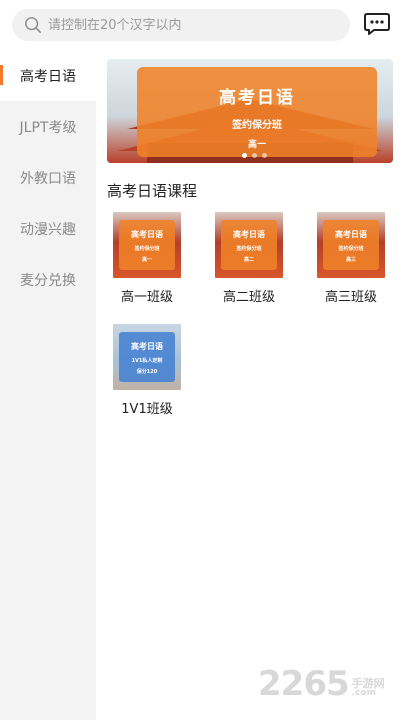 The height and width of the screenshot is (720, 405). Describe the element at coordinates (33, 25) in the screenshot. I see `search-icon` at that location.